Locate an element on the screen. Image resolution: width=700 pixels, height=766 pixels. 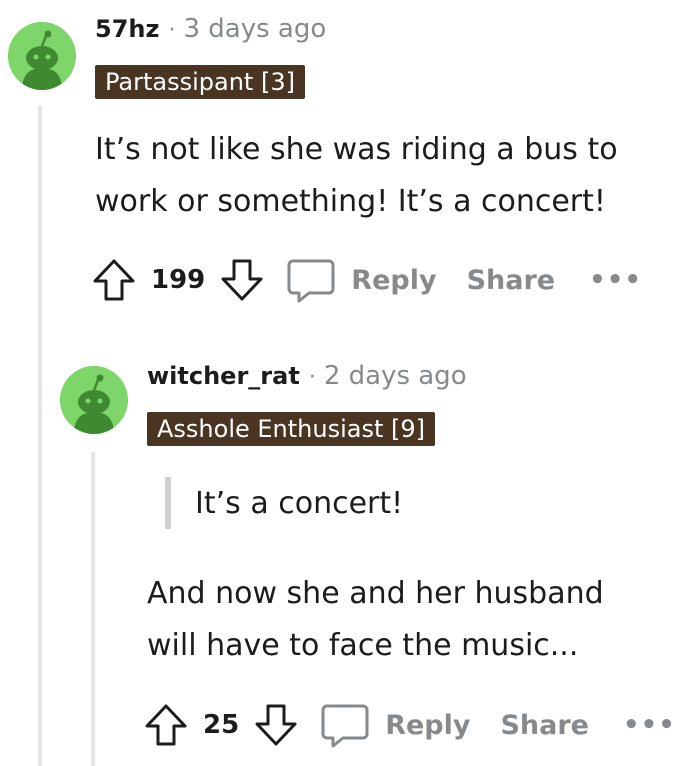
timestamp: 2 days ago is located at coordinates (395, 376).